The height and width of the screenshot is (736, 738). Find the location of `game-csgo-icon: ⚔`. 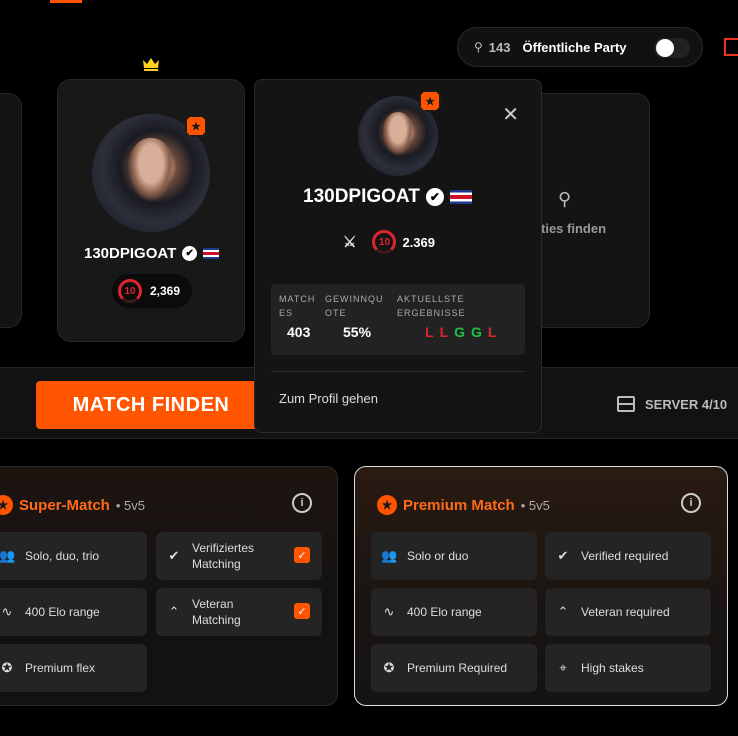

game-csgo-icon: ⚔ is located at coordinates (350, 242).